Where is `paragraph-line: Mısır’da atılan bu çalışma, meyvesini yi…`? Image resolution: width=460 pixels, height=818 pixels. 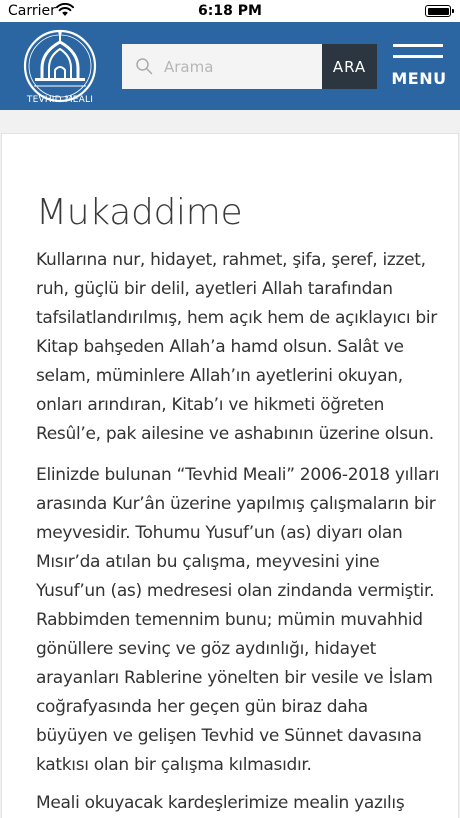 paragraph-line: Mısır’da atılan bu çalışma, meyvesini yi… is located at coordinates (208, 562).